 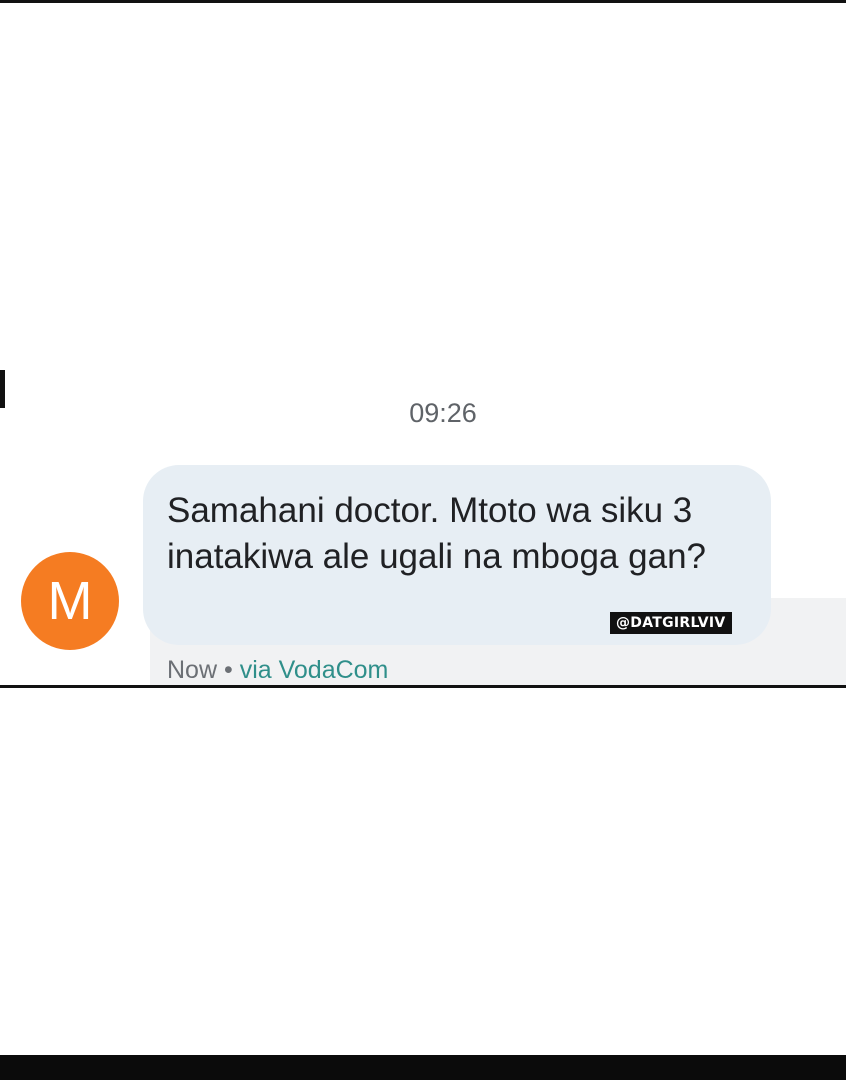 I want to click on sender-avatar: M, so click(x=70, y=601).